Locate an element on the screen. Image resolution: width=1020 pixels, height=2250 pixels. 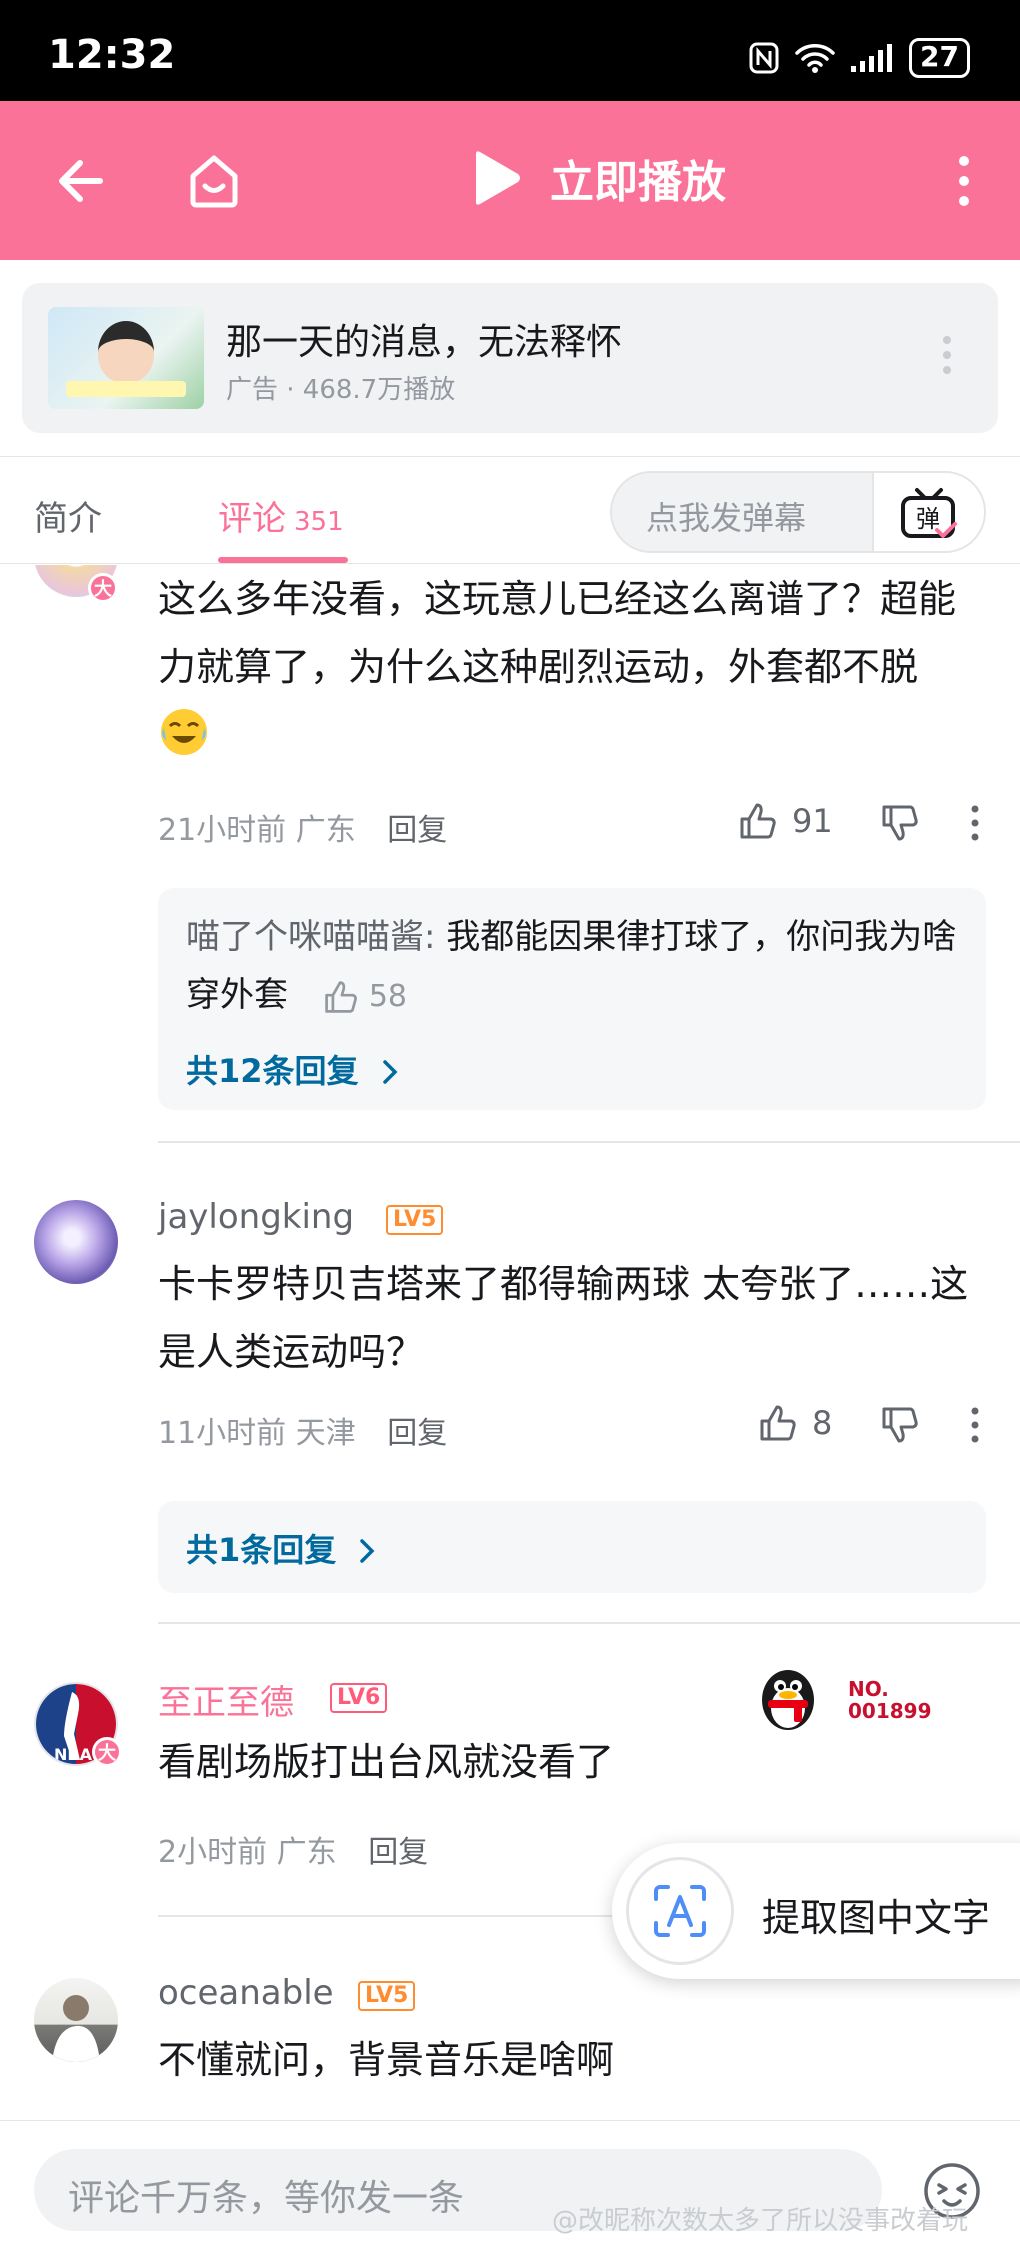
reply-preview-box: 共1条回复 is located at coordinates (572, 1547).